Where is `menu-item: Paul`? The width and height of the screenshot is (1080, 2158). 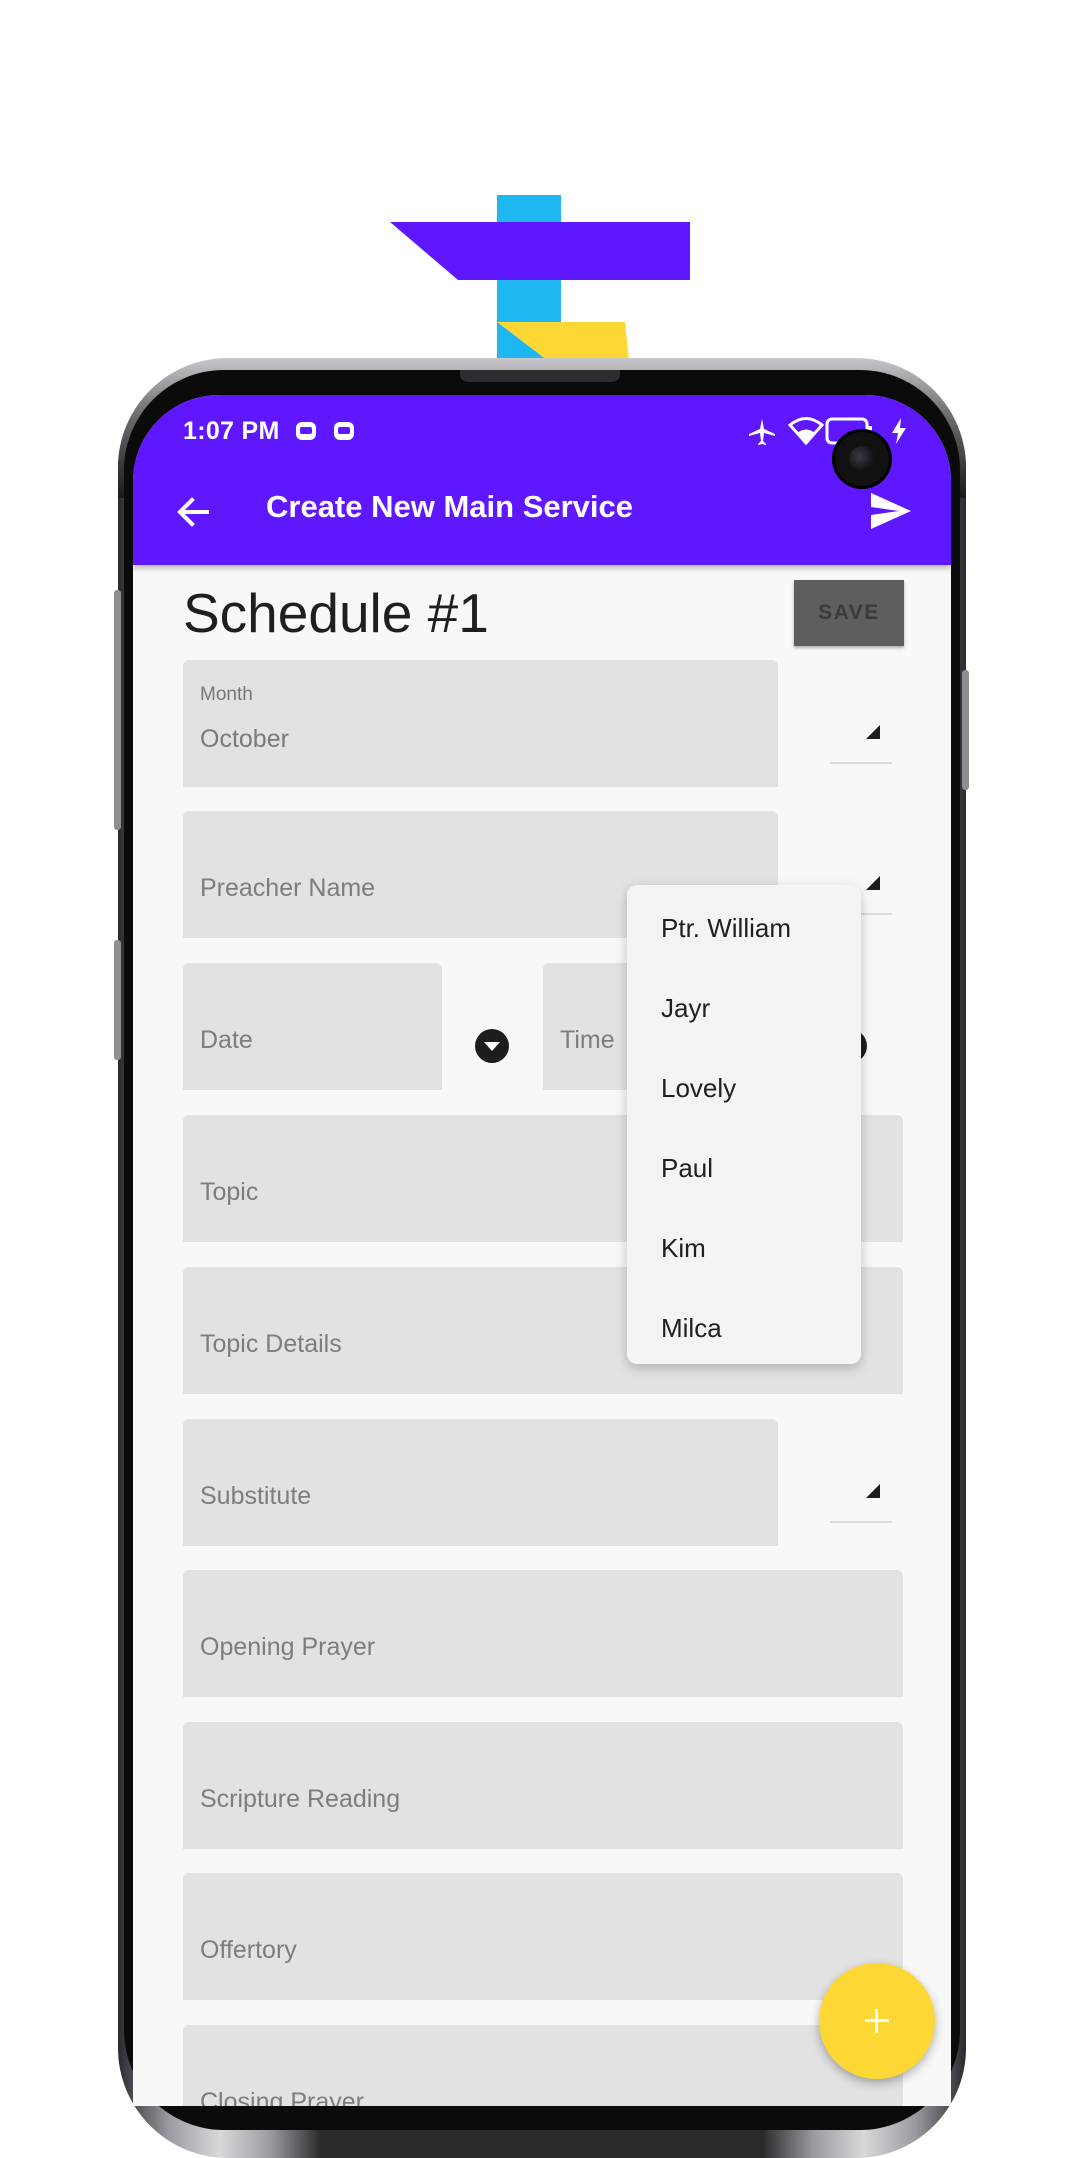
menu-item: Paul is located at coordinates (687, 1168).